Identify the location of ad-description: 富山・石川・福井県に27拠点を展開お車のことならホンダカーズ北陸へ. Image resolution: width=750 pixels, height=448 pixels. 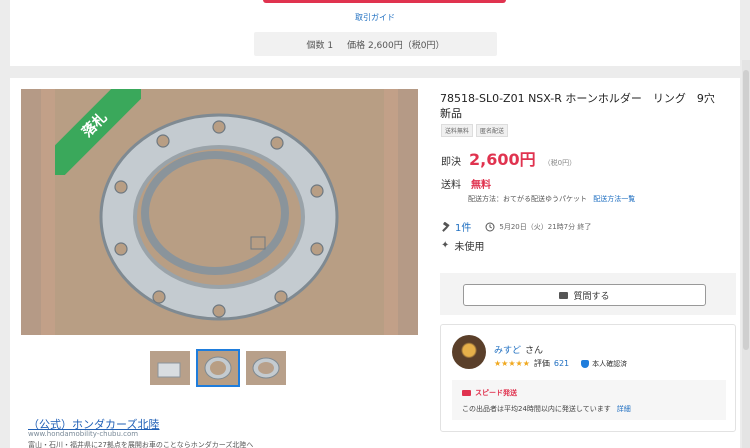
(141, 444).